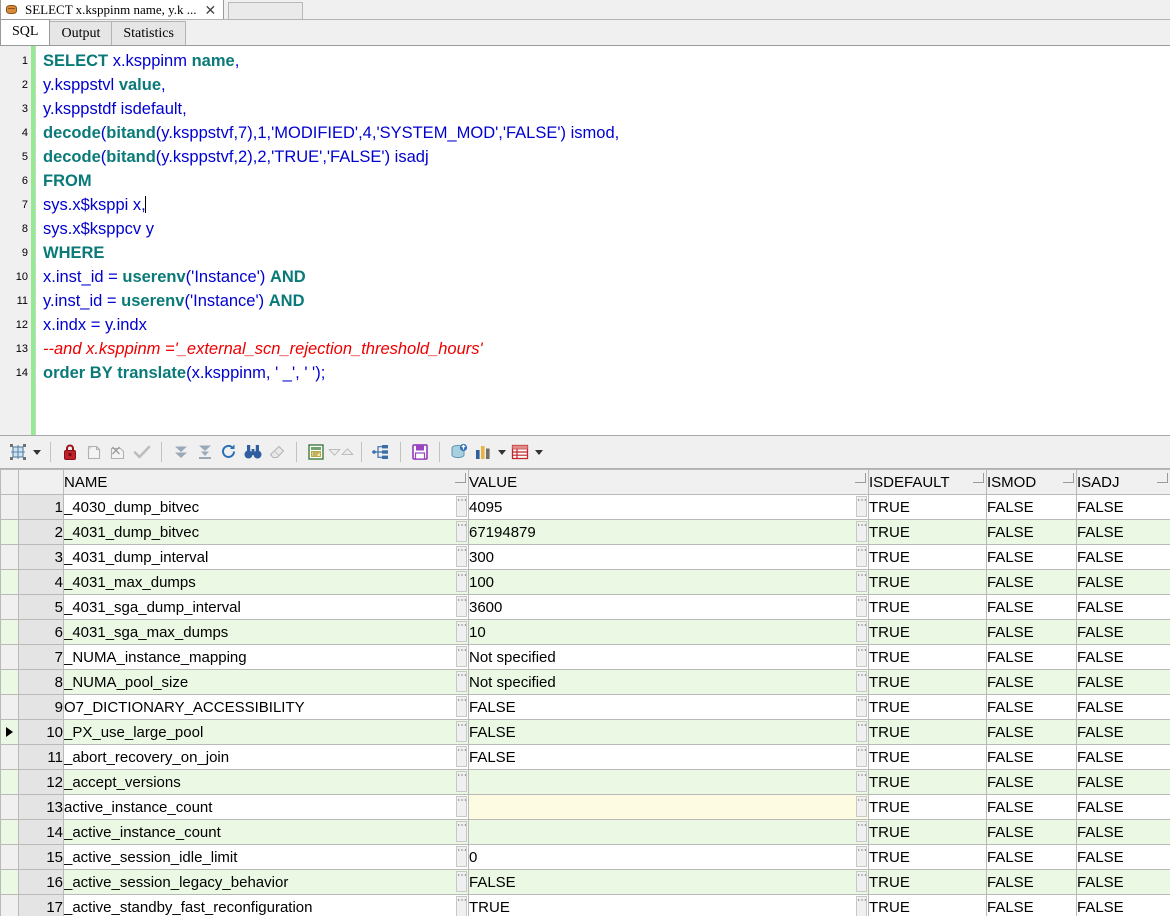  What do you see at coordinates (668, 582) in the screenshot?
I see `cell-value: 100 ⋯` at bounding box center [668, 582].